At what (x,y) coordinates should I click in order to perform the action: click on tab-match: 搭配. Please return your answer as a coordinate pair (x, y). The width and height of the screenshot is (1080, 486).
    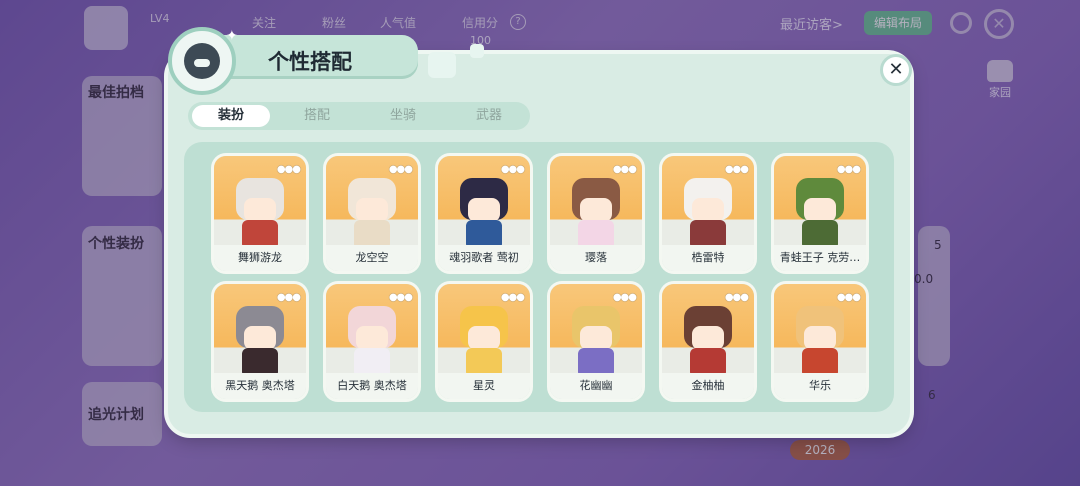
    Looking at the image, I should click on (317, 116).